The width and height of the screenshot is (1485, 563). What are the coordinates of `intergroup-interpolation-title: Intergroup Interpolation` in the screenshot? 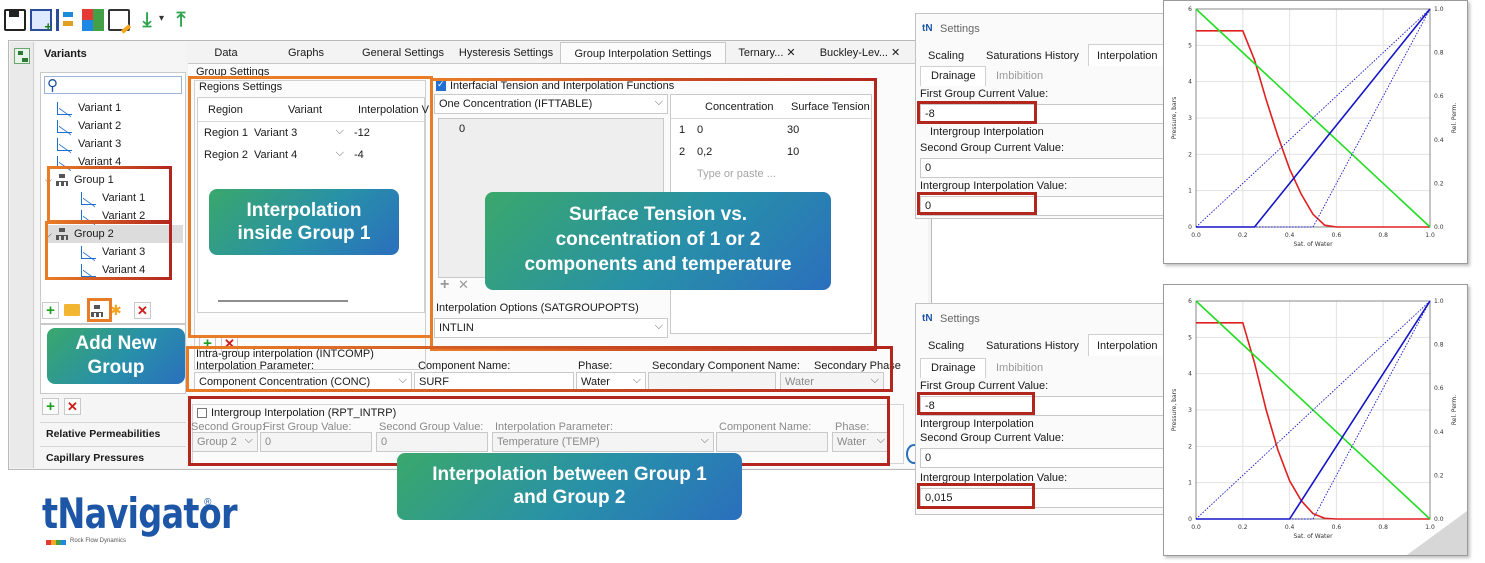 It's located at (987, 132).